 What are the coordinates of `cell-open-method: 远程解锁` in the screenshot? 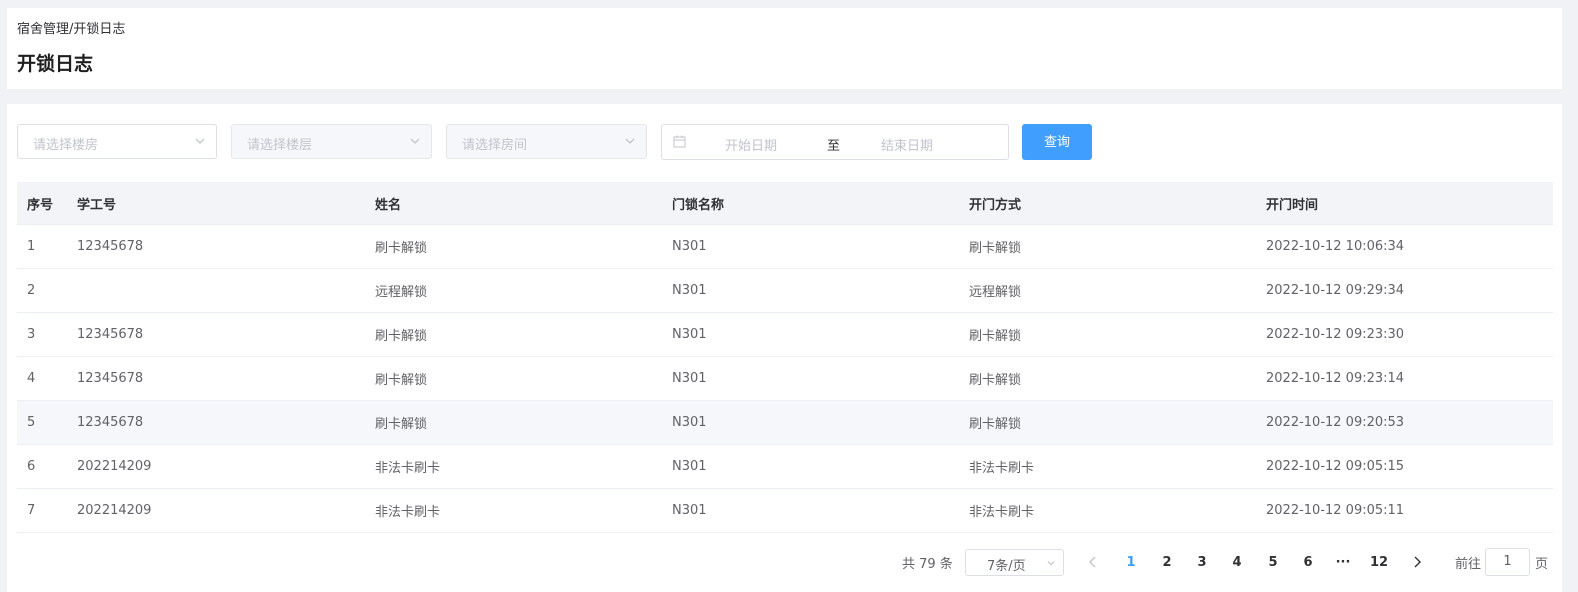 It's located at (995, 292).